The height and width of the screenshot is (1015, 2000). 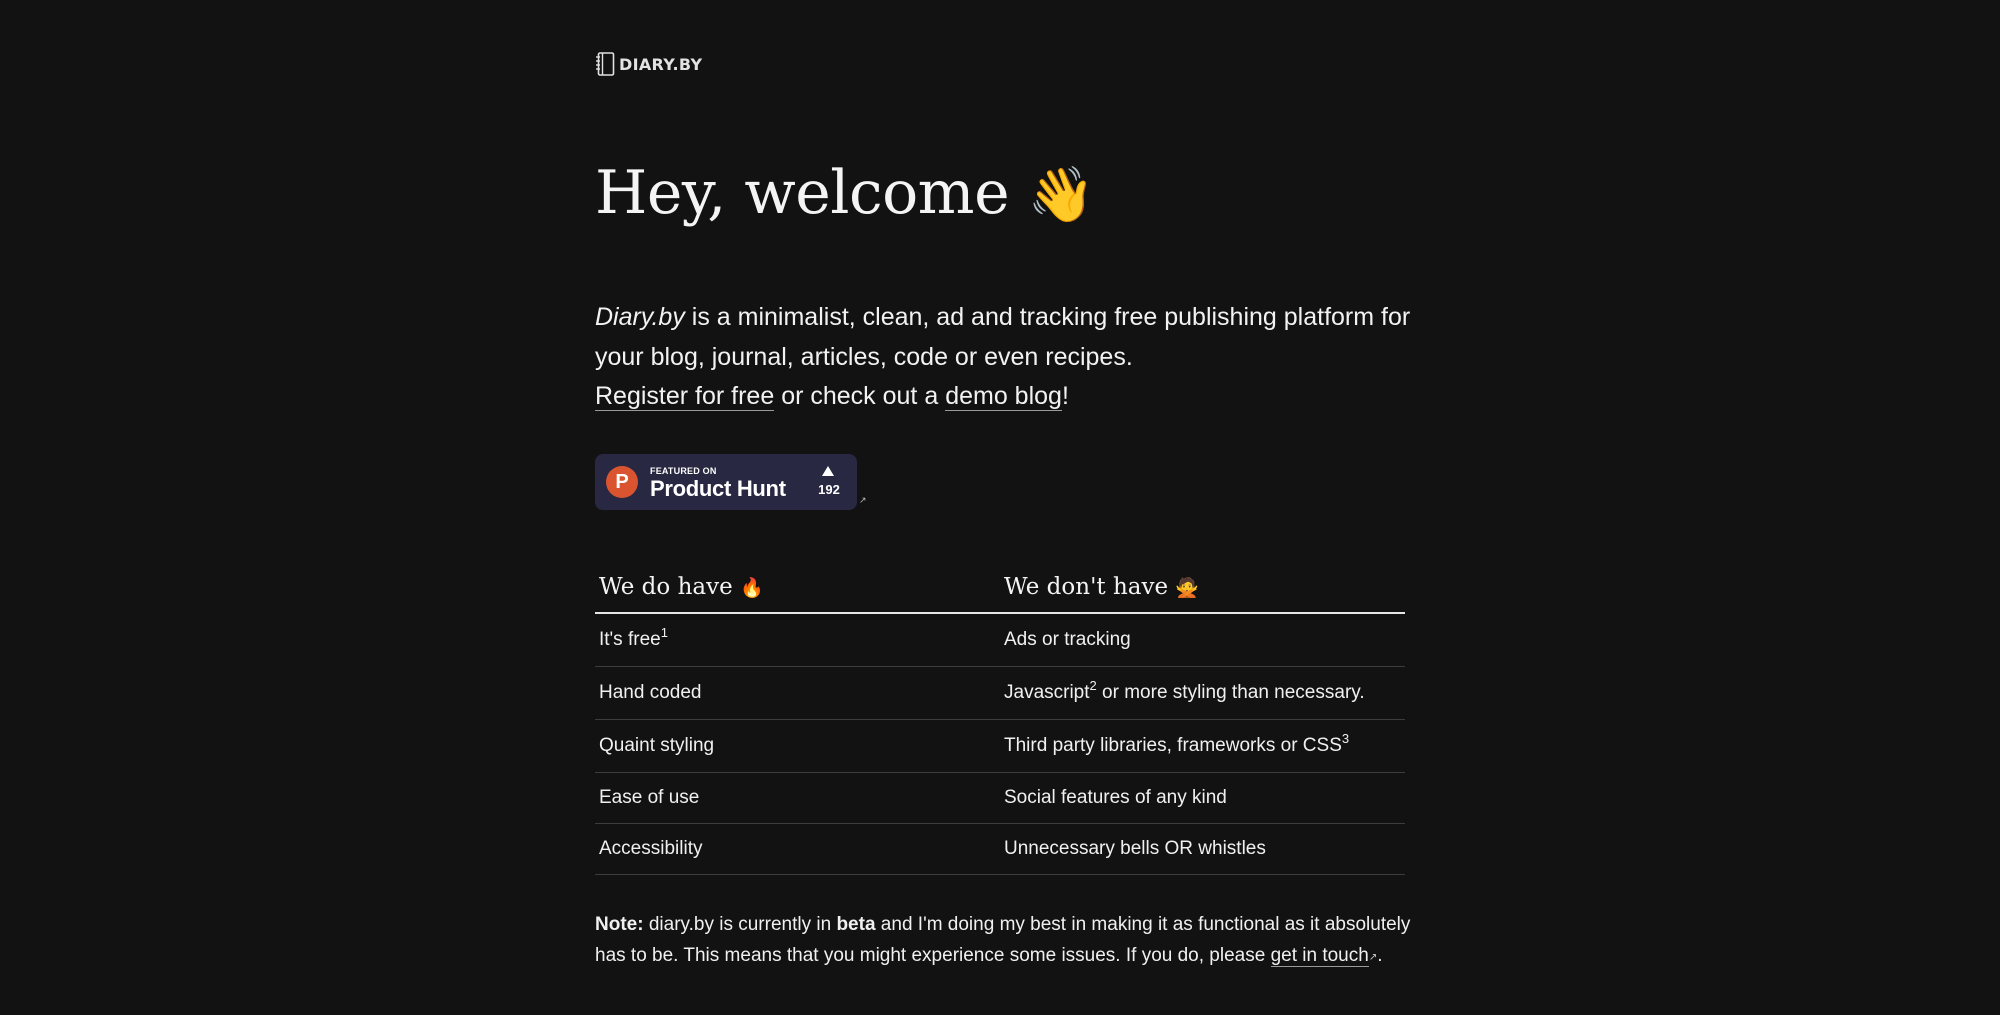 I want to click on note-label: Note:, so click(x=619, y=924).